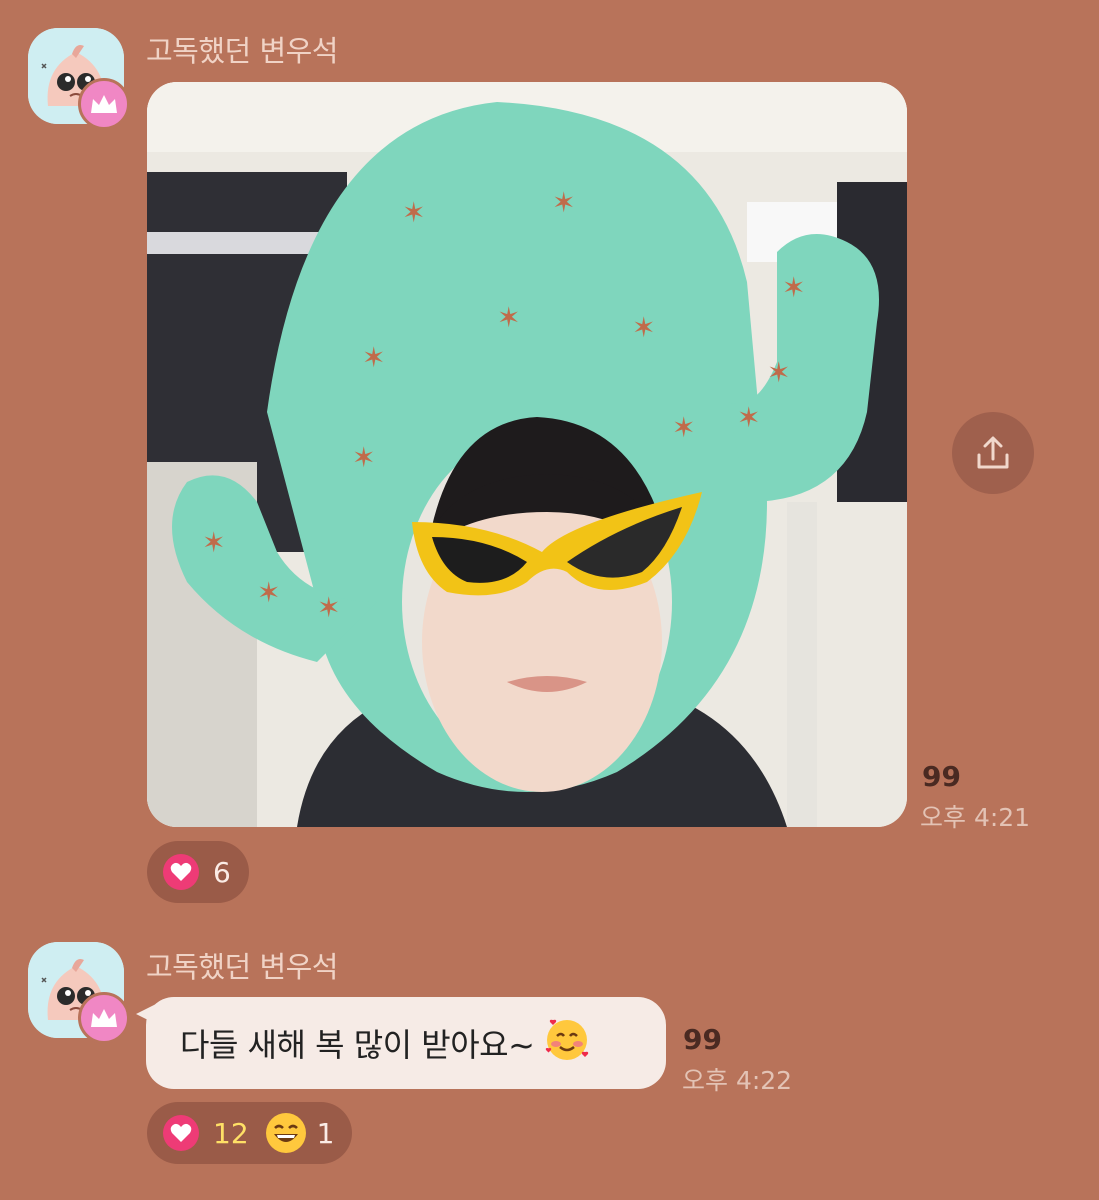 Image resolution: width=1099 pixels, height=1200 pixels. I want to click on timestamp: 오후 4:21, so click(975, 817).